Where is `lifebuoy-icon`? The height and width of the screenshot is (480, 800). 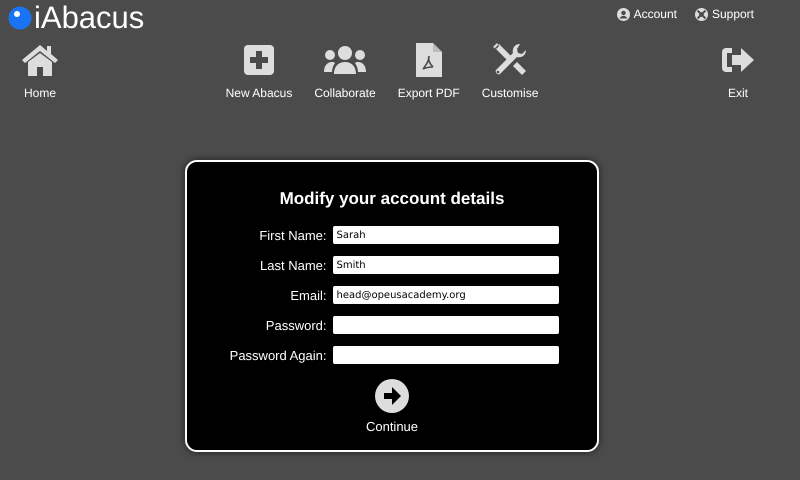 lifebuoy-icon is located at coordinates (701, 14).